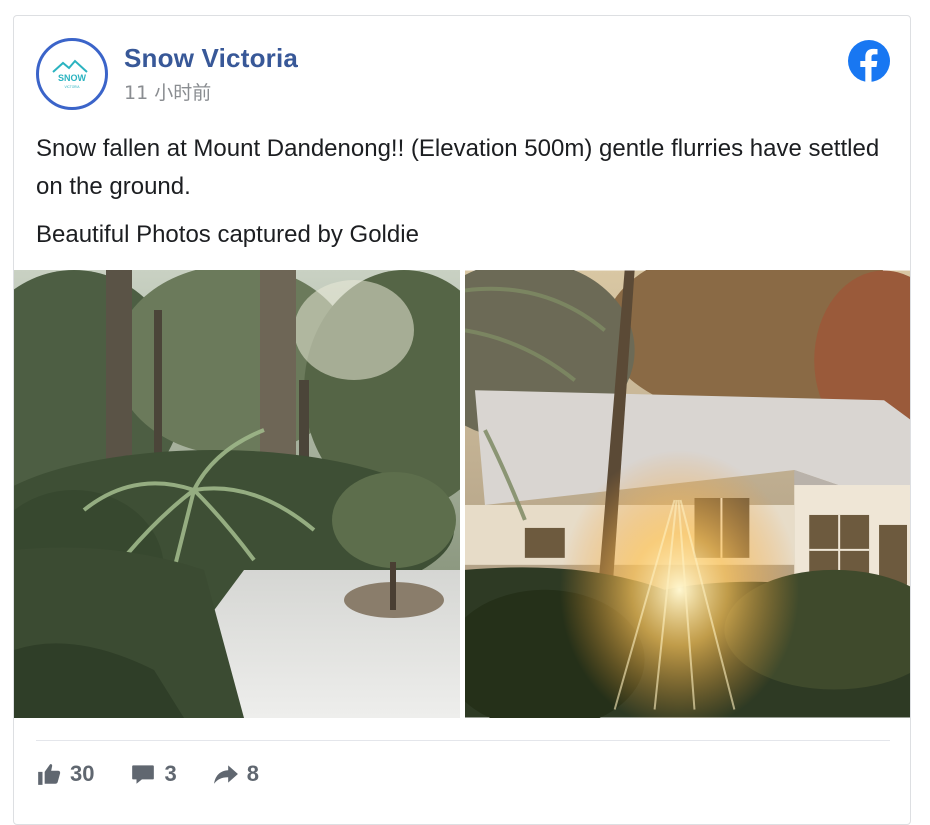 This screenshot has height=825, width=930. What do you see at coordinates (227, 234) in the screenshot?
I see `post-text-credit: Beautiful Photos captured by Goldie` at bounding box center [227, 234].